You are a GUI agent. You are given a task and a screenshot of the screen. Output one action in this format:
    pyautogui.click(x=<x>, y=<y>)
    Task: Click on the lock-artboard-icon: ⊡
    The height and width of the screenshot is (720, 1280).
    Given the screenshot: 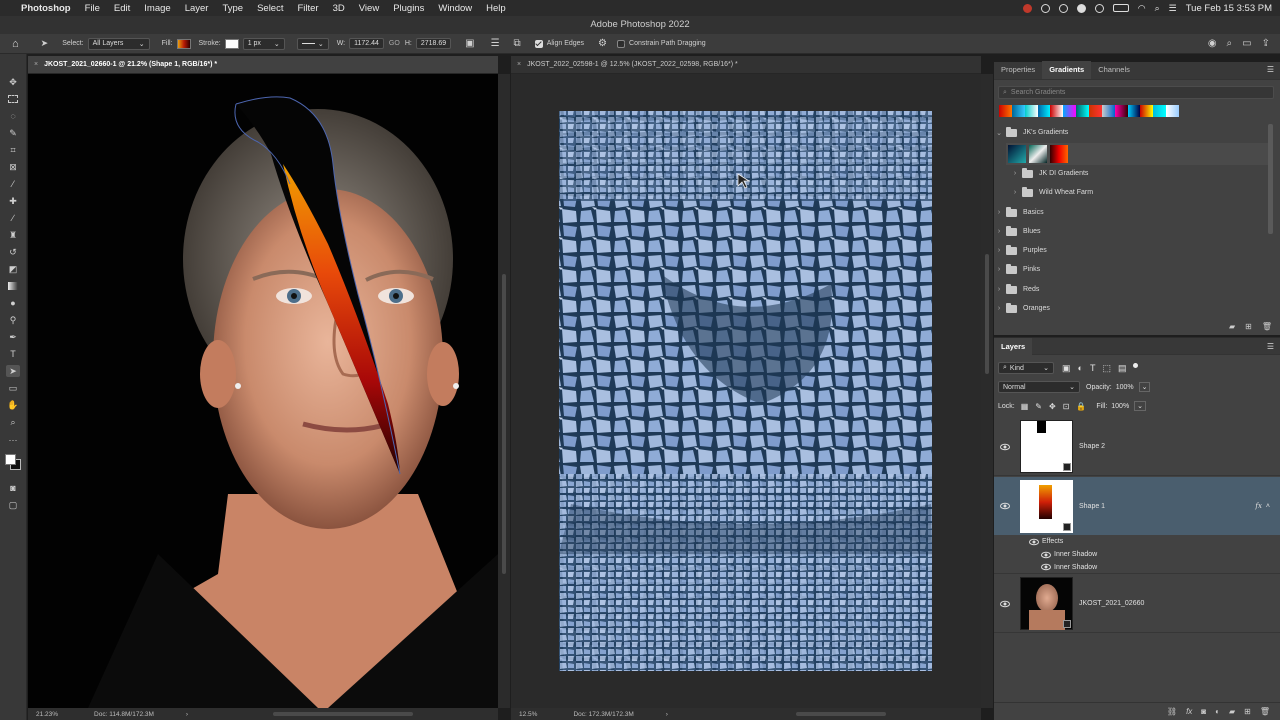 What is the action you would take?
    pyautogui.click(x=1066, y=406)
    